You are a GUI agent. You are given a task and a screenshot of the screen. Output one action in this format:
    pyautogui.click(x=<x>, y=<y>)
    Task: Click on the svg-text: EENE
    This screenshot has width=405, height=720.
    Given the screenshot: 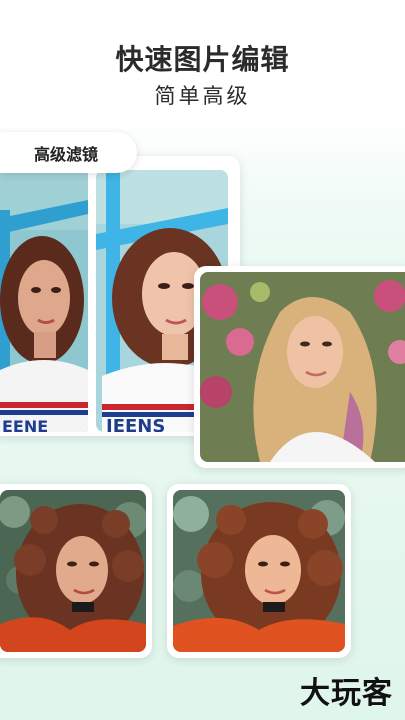 What is the action you would take?
    pyautogui.click(x=25, y=424)
    